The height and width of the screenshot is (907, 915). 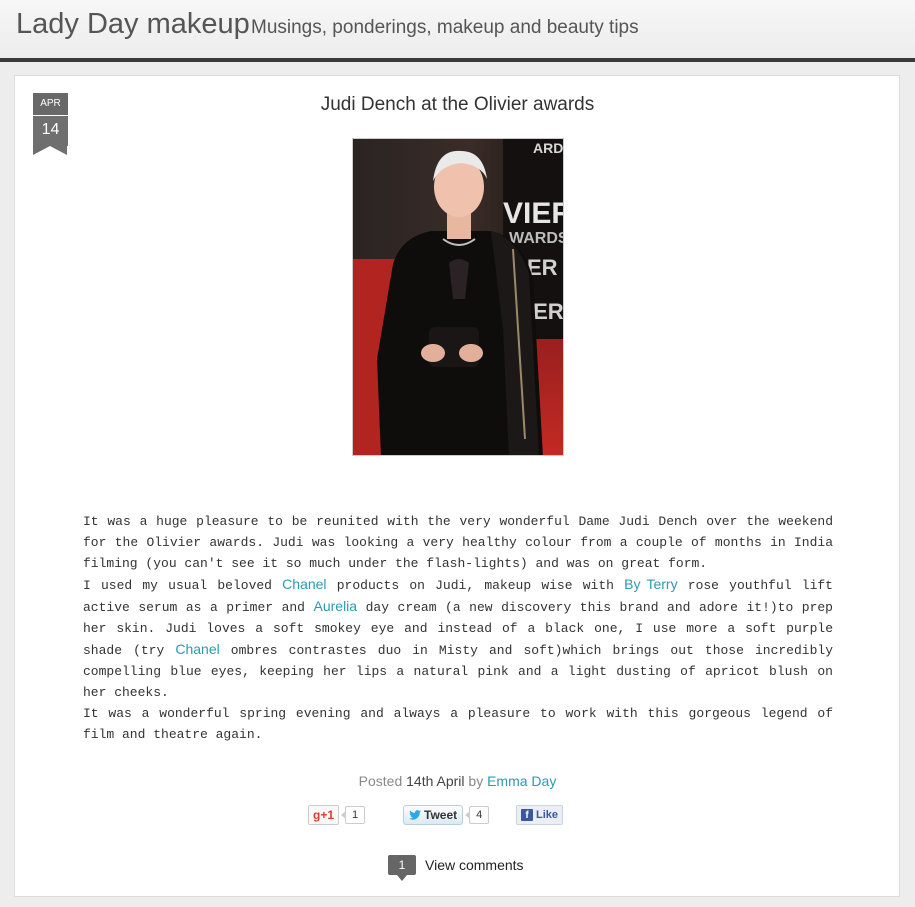 I want to click on like-button: f Like, so click(x=540, y=815).